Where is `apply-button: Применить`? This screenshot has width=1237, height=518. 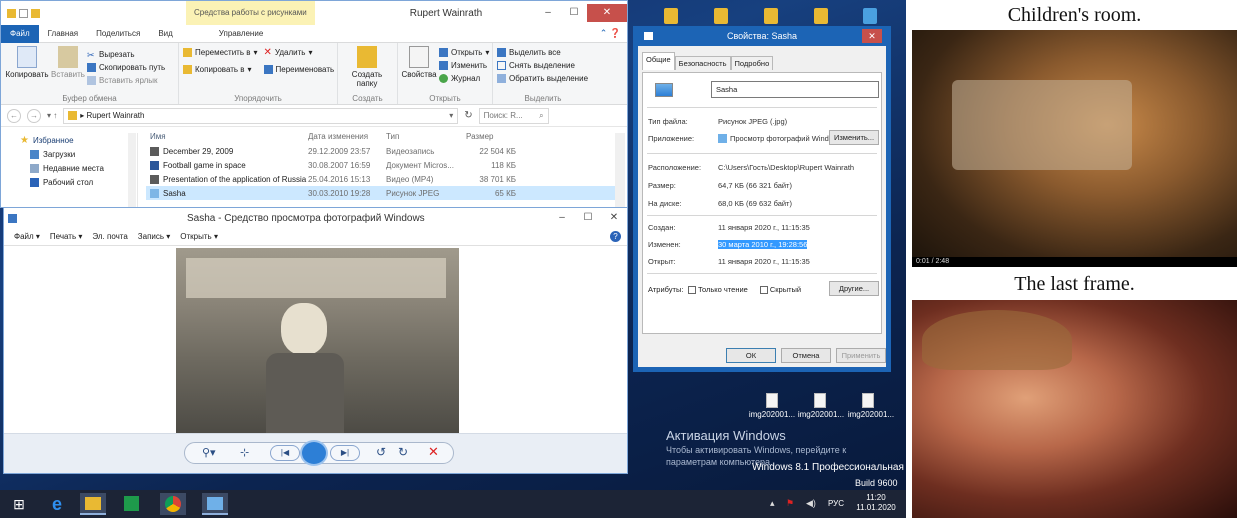
apply-button: Применить is located at coordinates (861, 355).